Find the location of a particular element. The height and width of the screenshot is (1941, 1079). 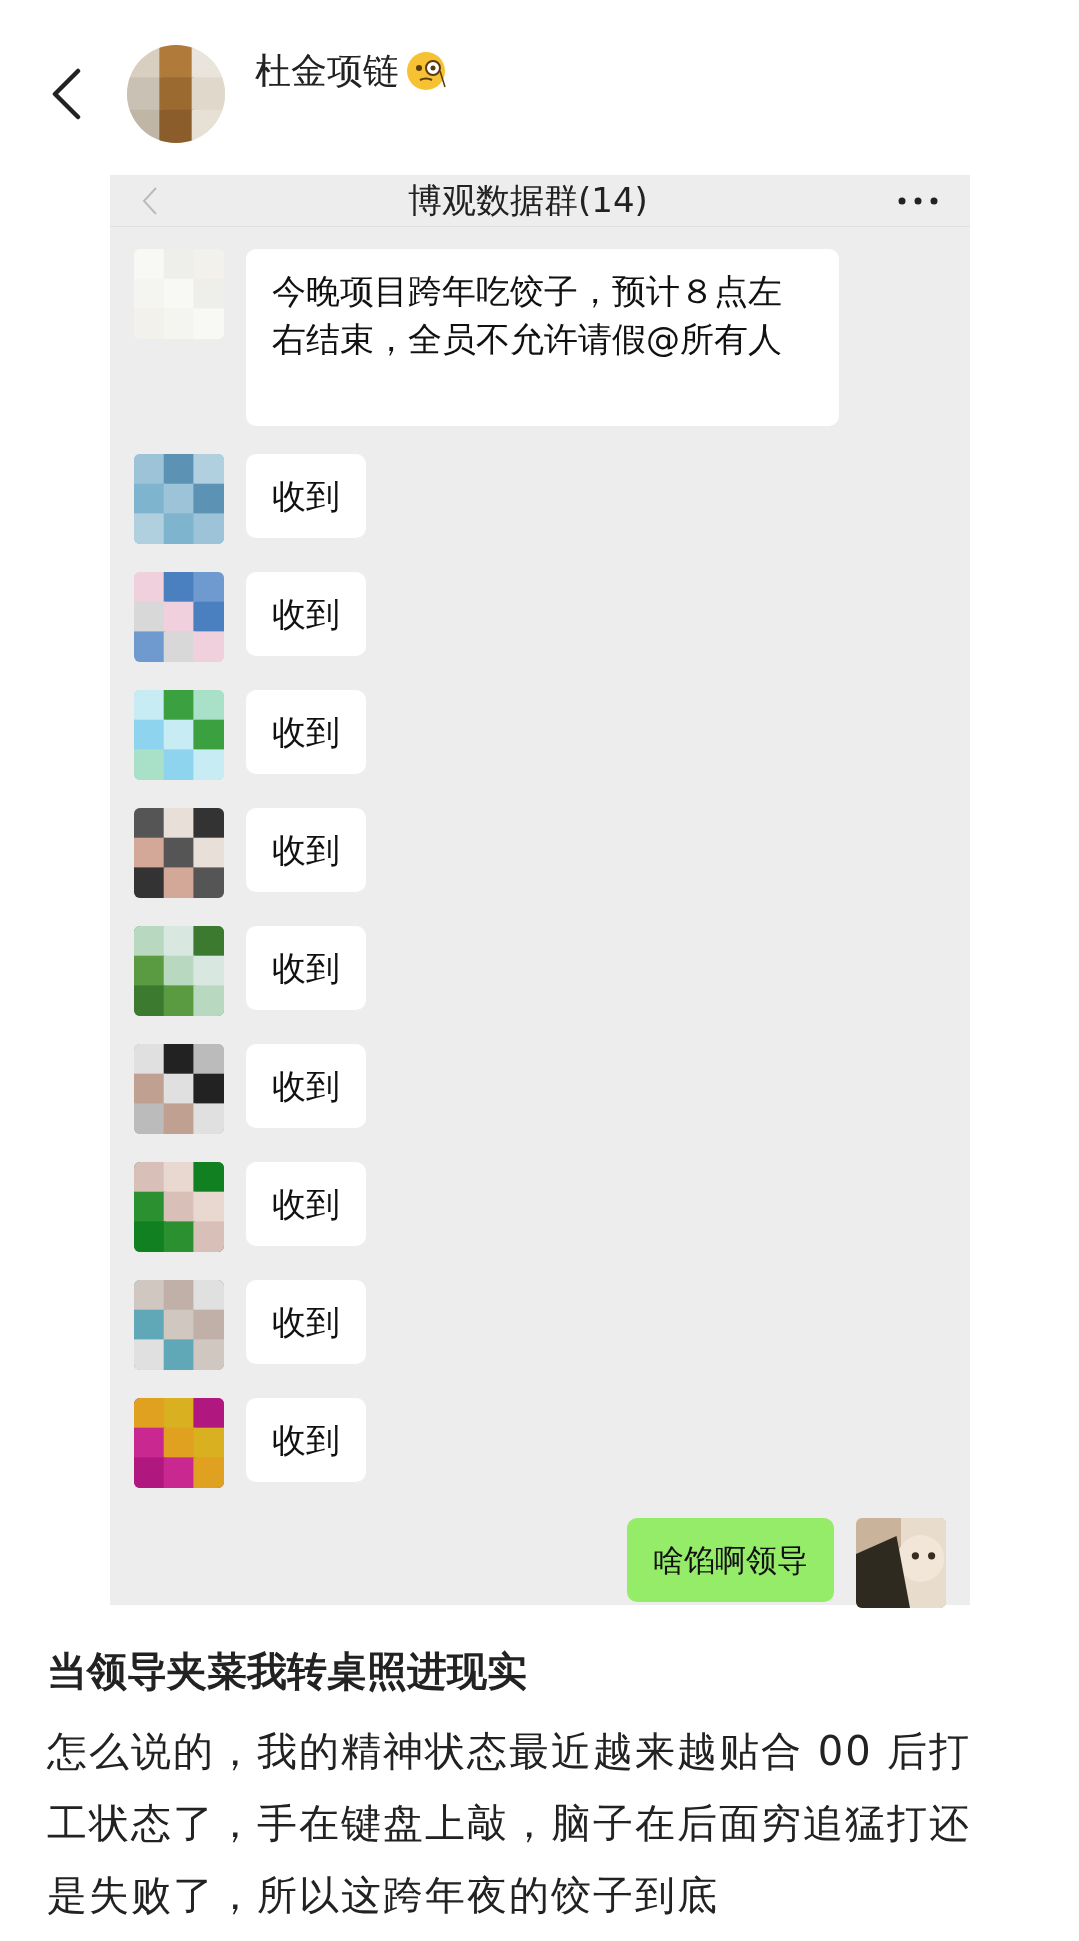

chat-title: 博观数据群(14) is located at coordinates (528, 200).